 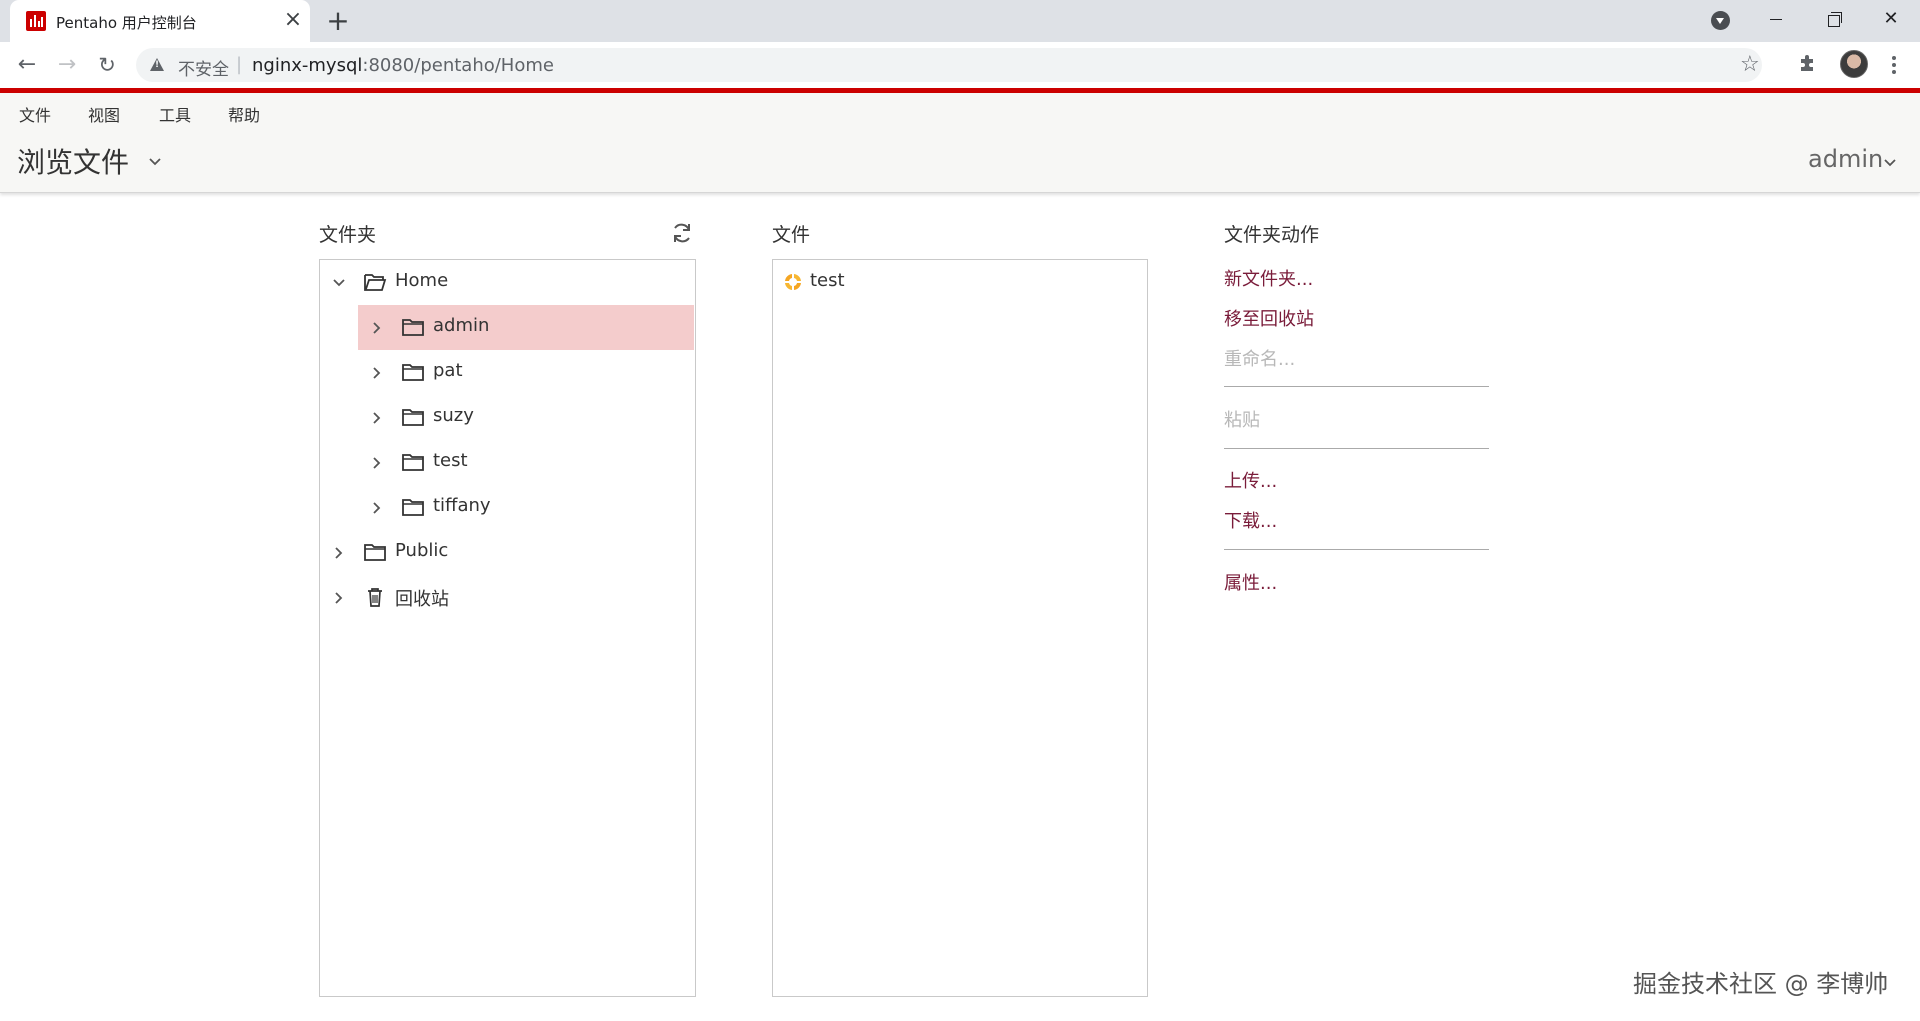 What do you see at coordinates (791, 235) in the screenshot?
I see `files-panel-title: 文件` at bounding box center [791, 235].